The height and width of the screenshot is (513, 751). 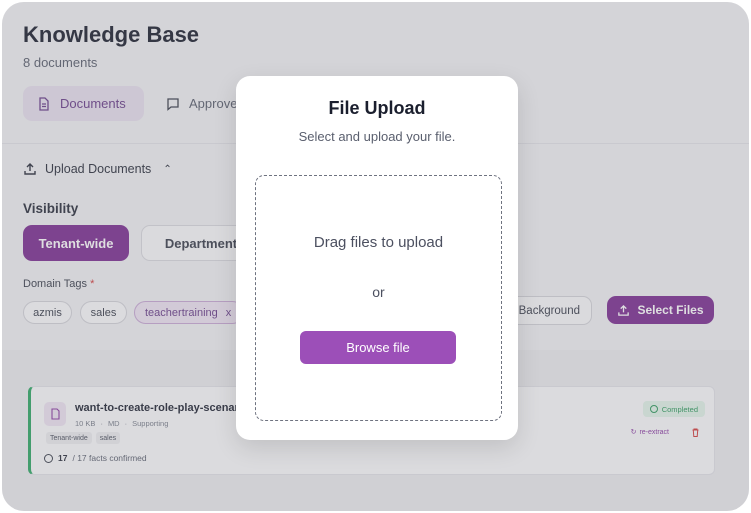 What do you see at coordinates (377, 108) in the screenshot?
I see `modal-title: File Upload` at bounding box center [377, 108].